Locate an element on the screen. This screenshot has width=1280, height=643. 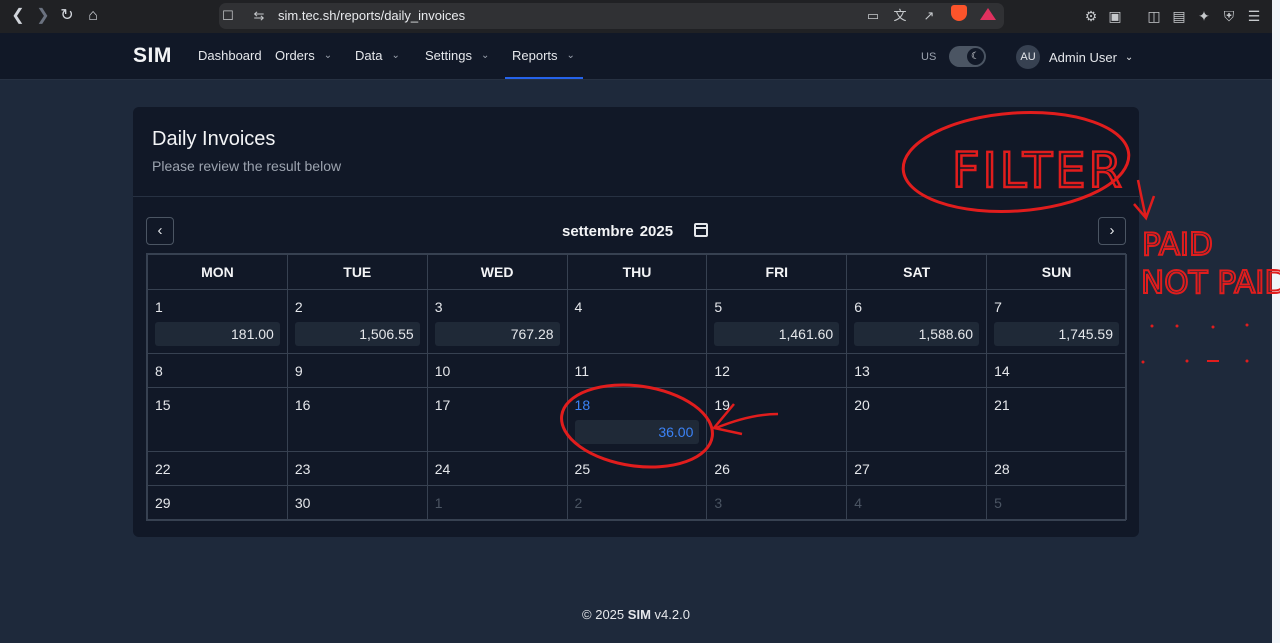
day-number: 1 is located at coordinates (438, 503).